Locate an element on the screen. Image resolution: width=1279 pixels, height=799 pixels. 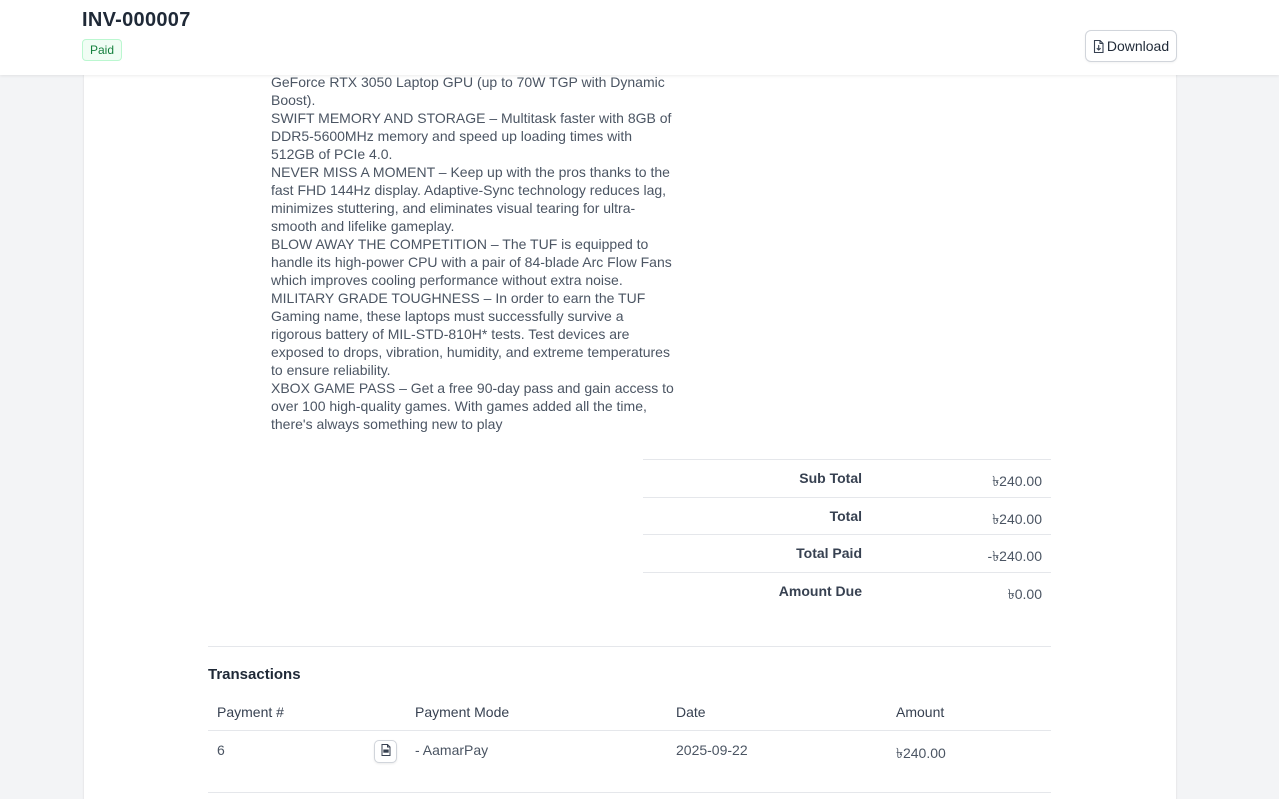
payment-amount: ৳240.00 is located at coordinates (921, 753).